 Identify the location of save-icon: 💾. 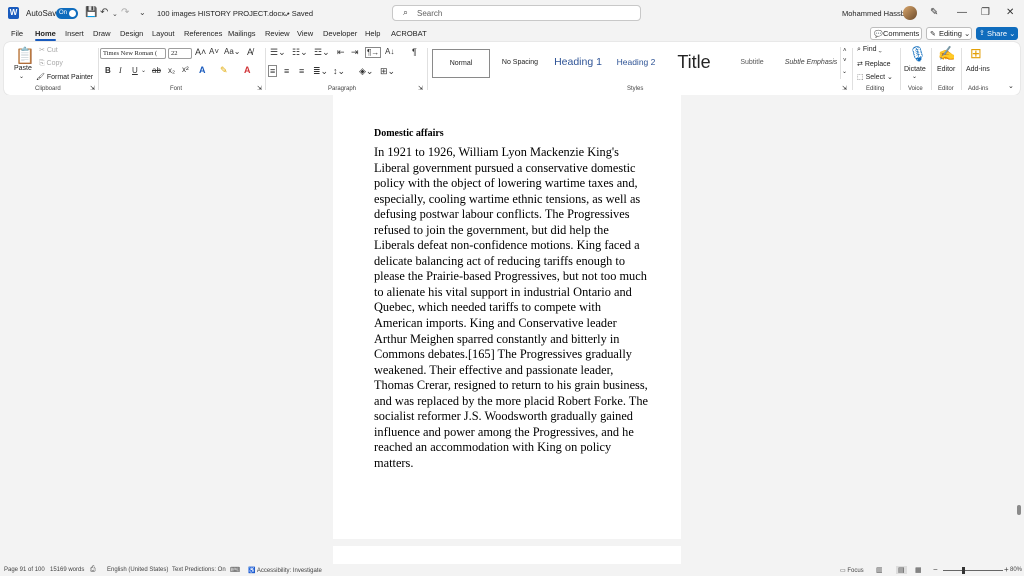
(91, 13).